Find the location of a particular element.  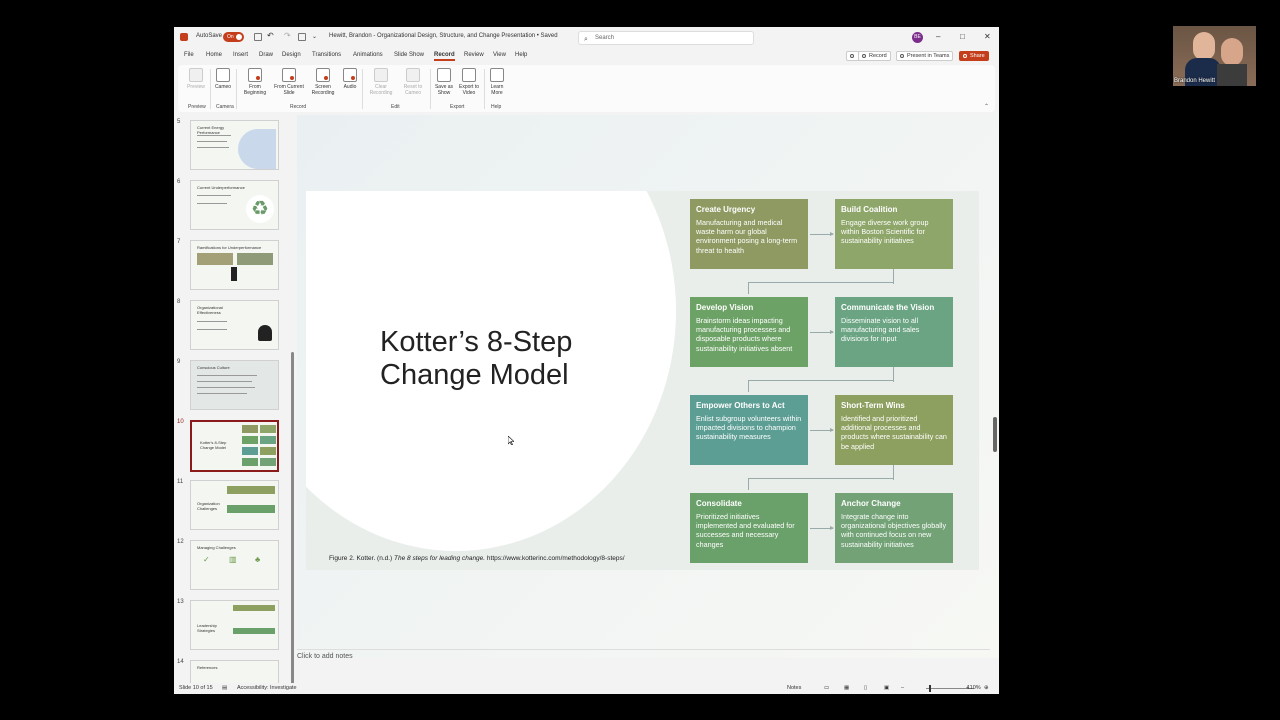

webcam-video is located at coordinates (1214, 56).